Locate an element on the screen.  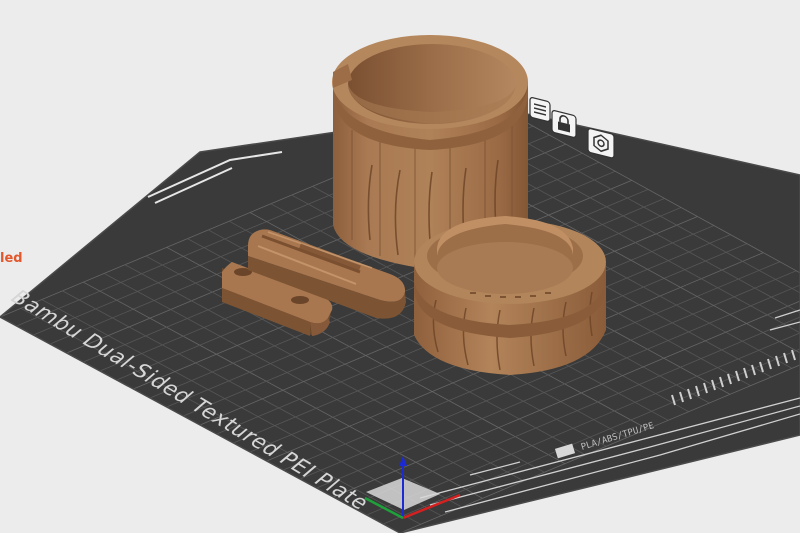
model-lid is located at coordinates (510, 295).